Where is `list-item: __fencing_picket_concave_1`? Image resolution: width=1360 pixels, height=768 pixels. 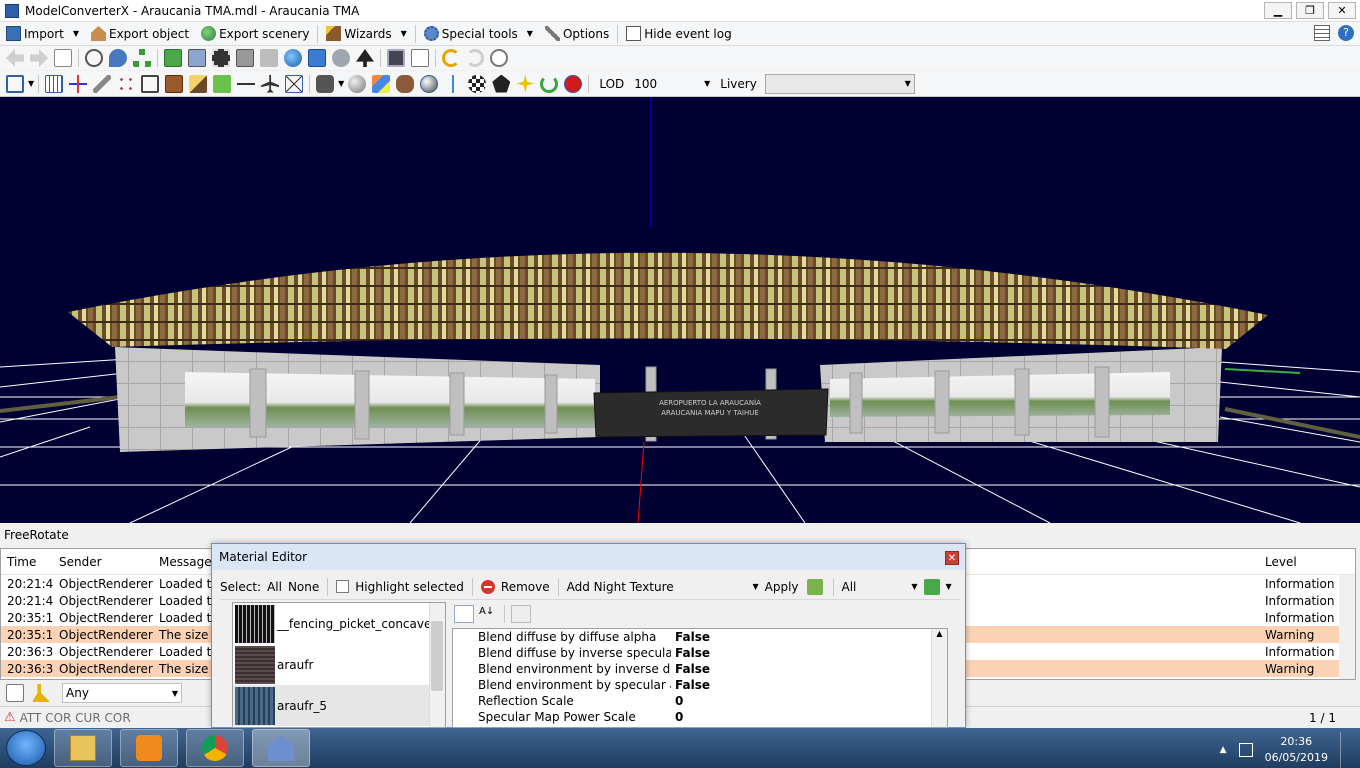 list-item: __fencing_picket_concave_1 is located at coordinates (339, 623).